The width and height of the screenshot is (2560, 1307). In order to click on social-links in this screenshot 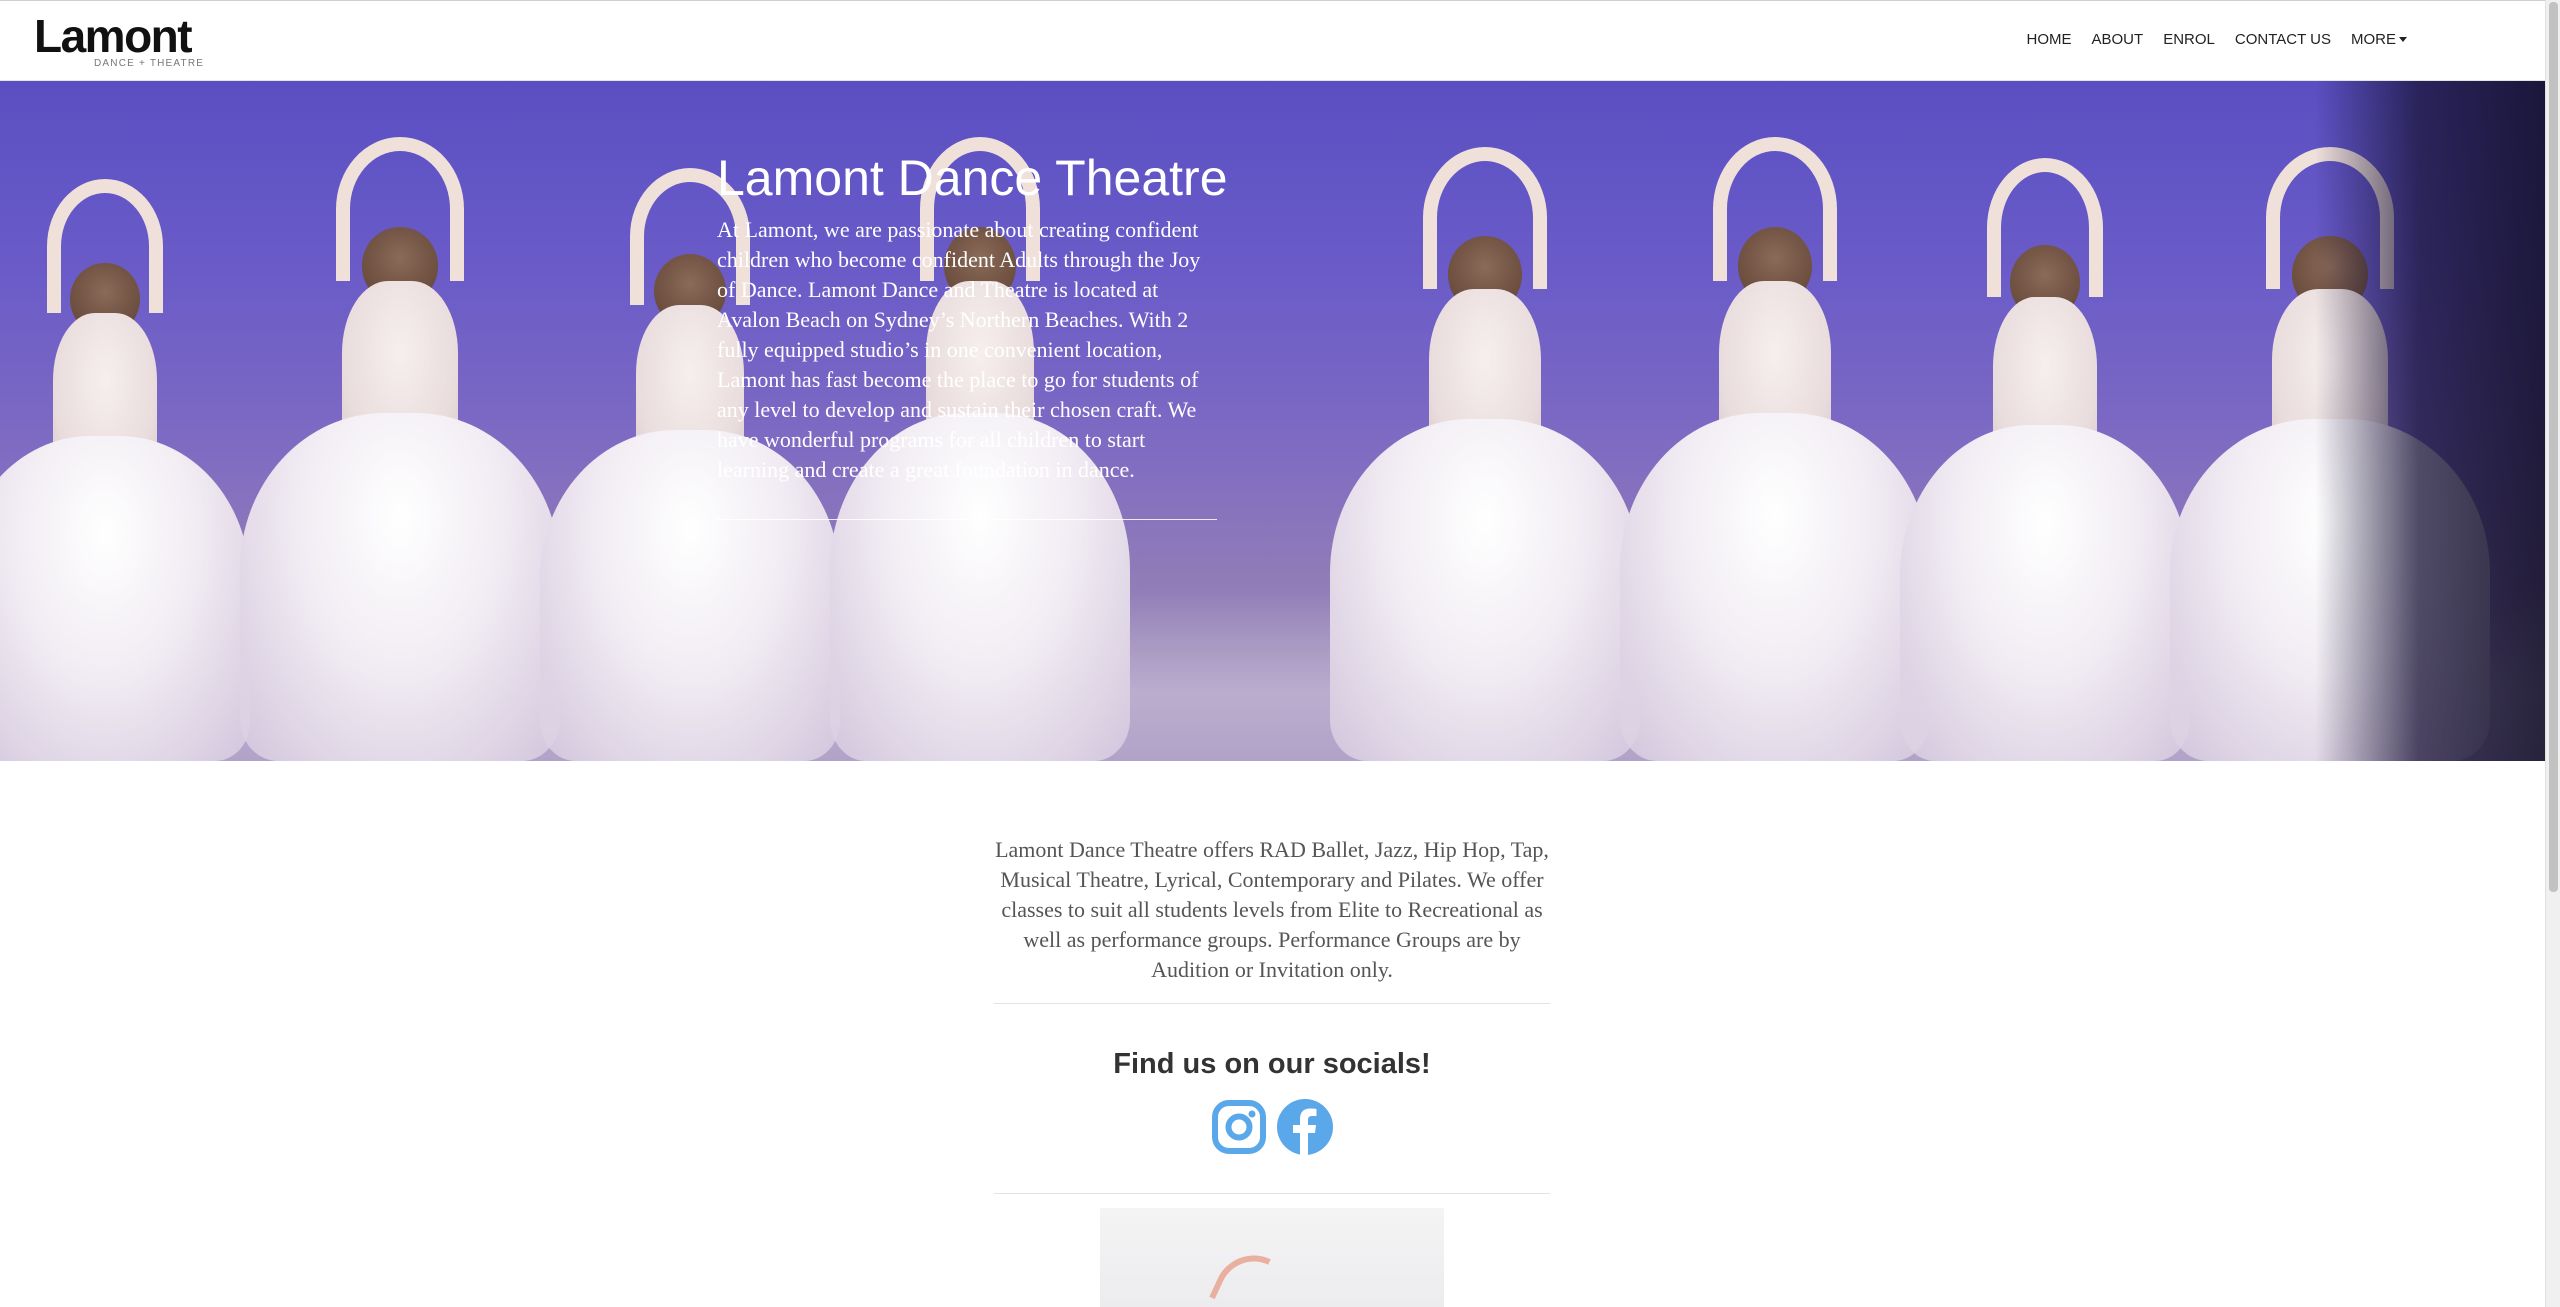, I will do `click(1272, 1127)`.